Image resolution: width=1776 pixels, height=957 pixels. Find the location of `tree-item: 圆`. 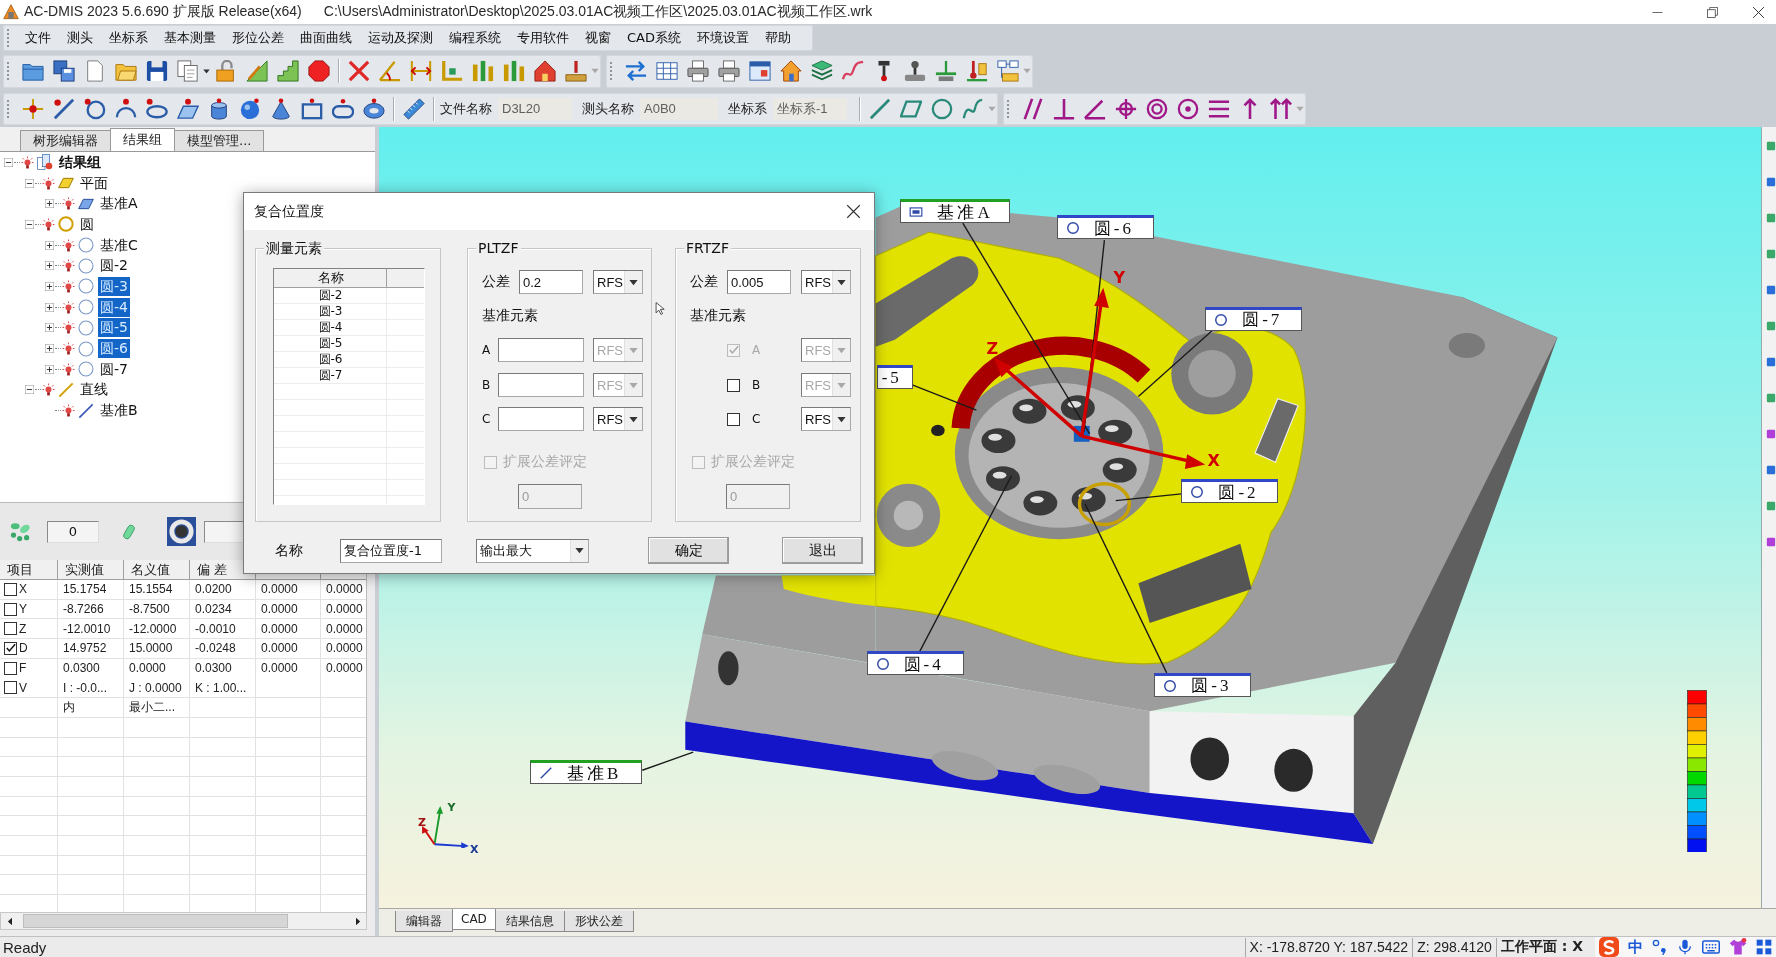

tree-item: 圆 is located at coordinates (86, 224).